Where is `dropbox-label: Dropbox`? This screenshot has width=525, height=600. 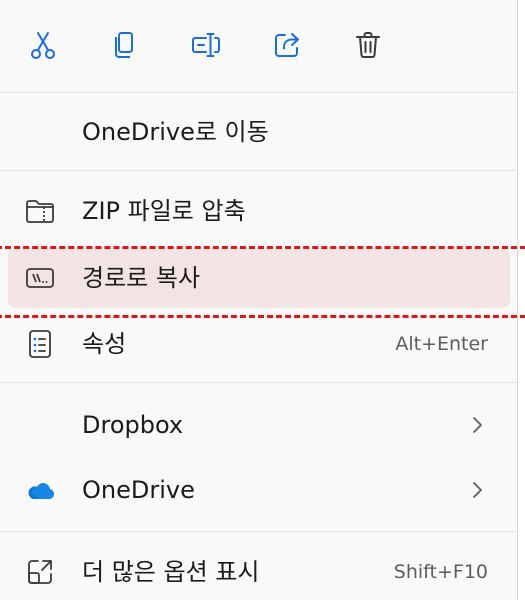 dropbox-label: Dropbox is located at coordinates (133, 425).